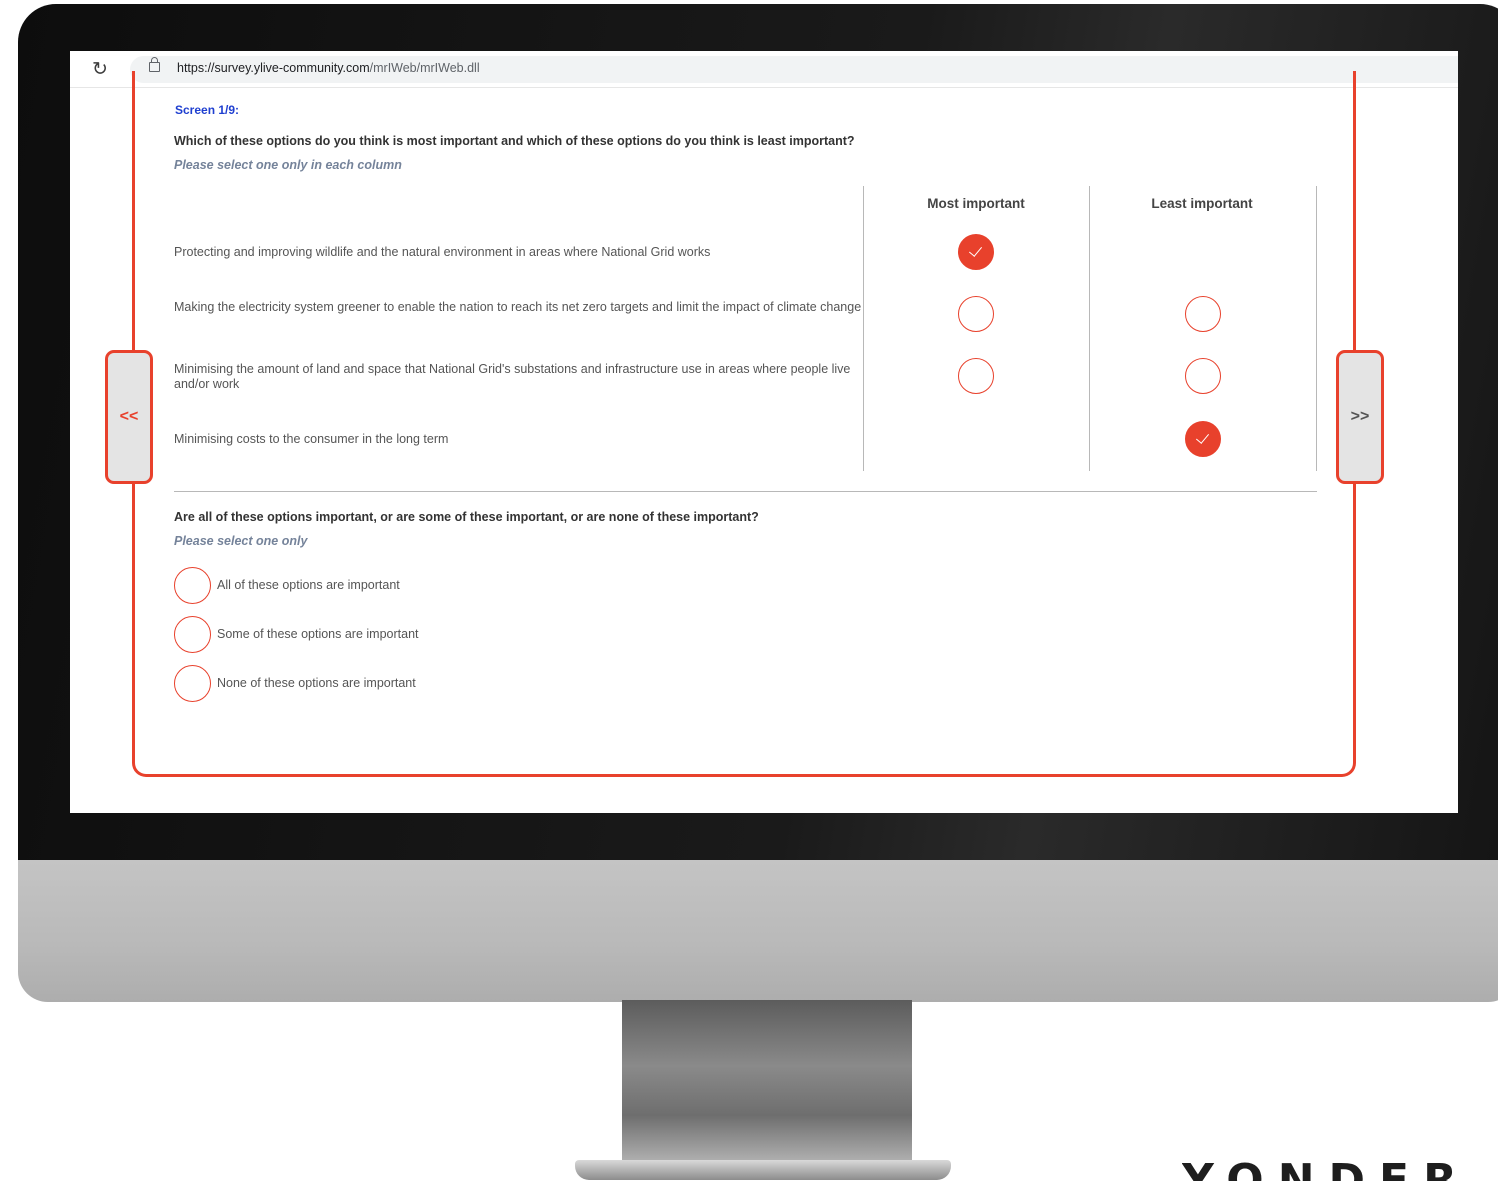  I want to click on column-header-most: Most important, so click(976, 203).